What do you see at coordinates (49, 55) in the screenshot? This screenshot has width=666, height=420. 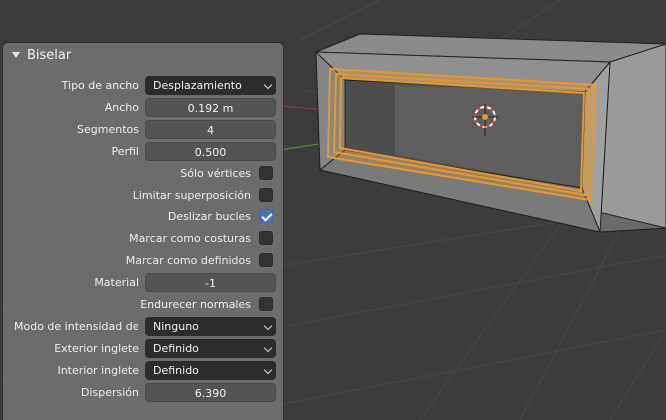 I see `panel-title: Biselar` at bounding box center [49, 55].